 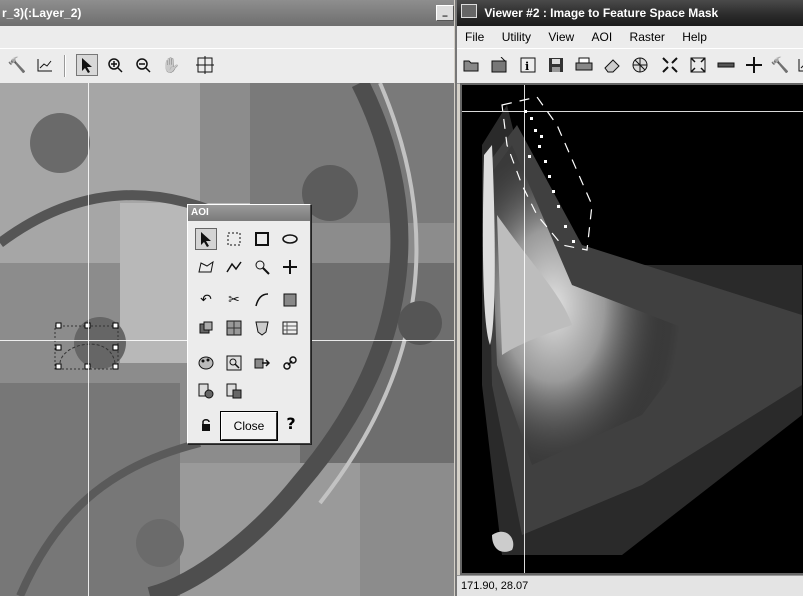 I want to click on zoom-out-icon, so click(x=143, y=65).